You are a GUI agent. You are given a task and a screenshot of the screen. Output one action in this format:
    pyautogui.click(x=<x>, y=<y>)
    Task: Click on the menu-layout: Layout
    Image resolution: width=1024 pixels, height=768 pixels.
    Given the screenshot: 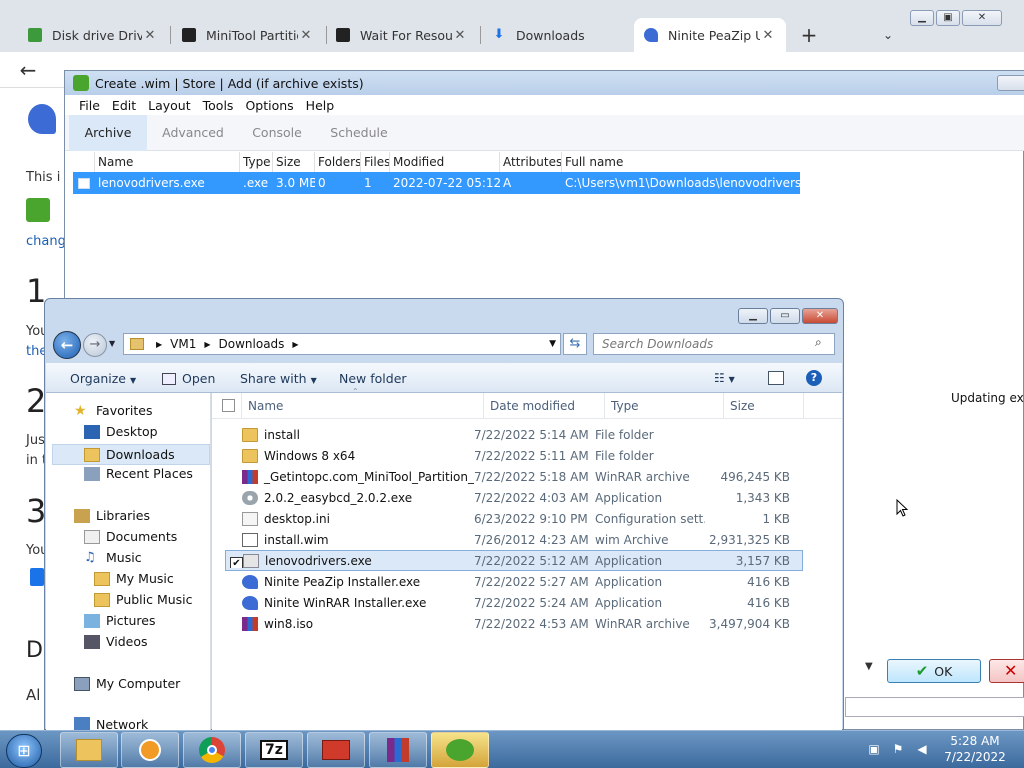 What is the action you would take?
    pyautogui.click(x=169, y=105)
    